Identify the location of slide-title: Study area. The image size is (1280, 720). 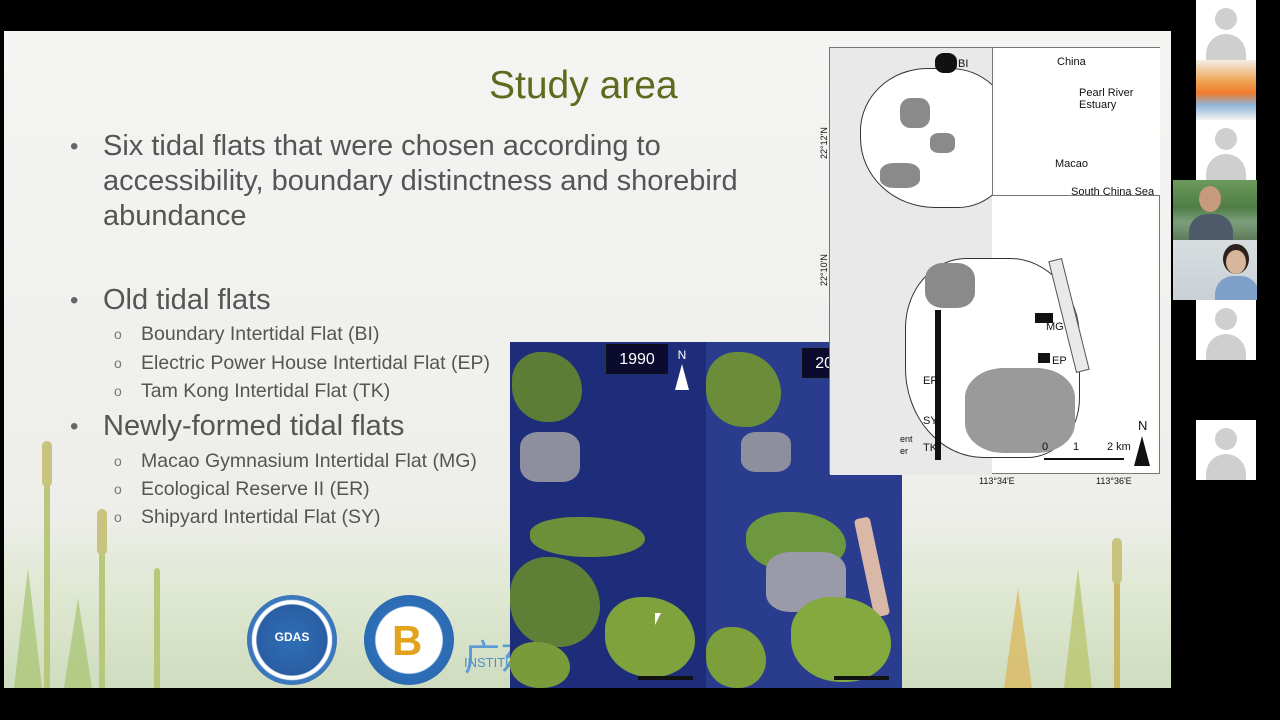
(583, 85).